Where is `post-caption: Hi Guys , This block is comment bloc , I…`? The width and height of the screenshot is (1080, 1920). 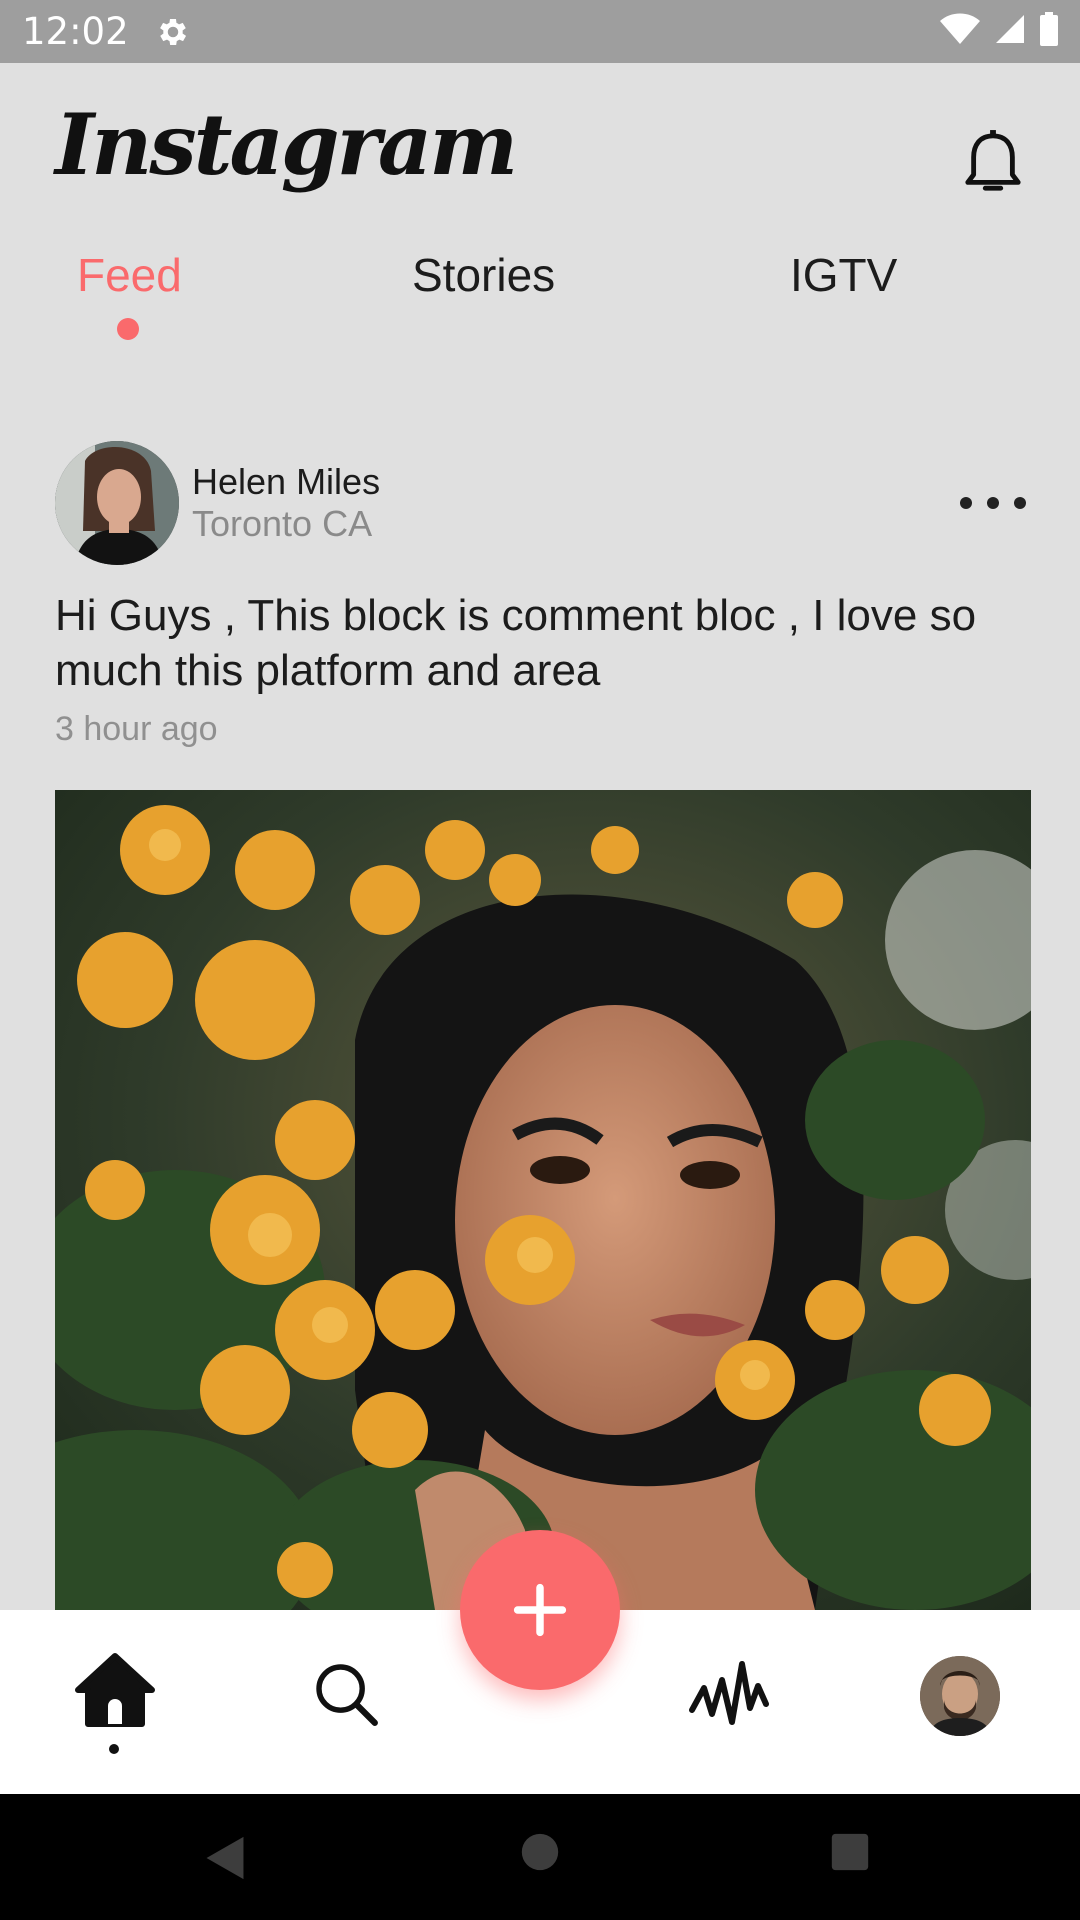
post-caption: Hi Guys , This block is comment bloc , I… is located at coordinates (516, 643).